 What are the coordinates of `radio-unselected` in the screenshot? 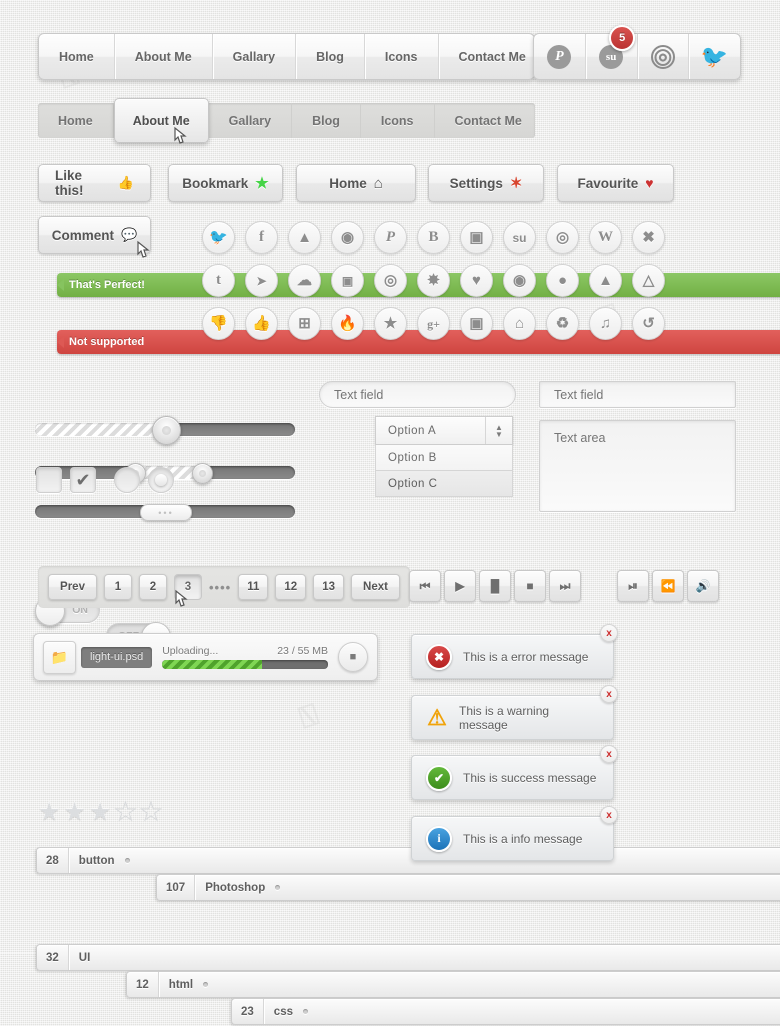 It's located at (127, 480).